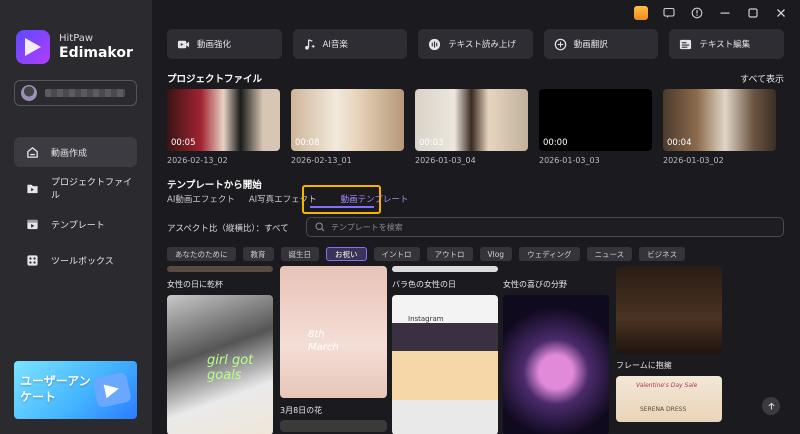  Describe the element at coordinates (434, 44) in the screenshot. I see `tts-icon` at that location.